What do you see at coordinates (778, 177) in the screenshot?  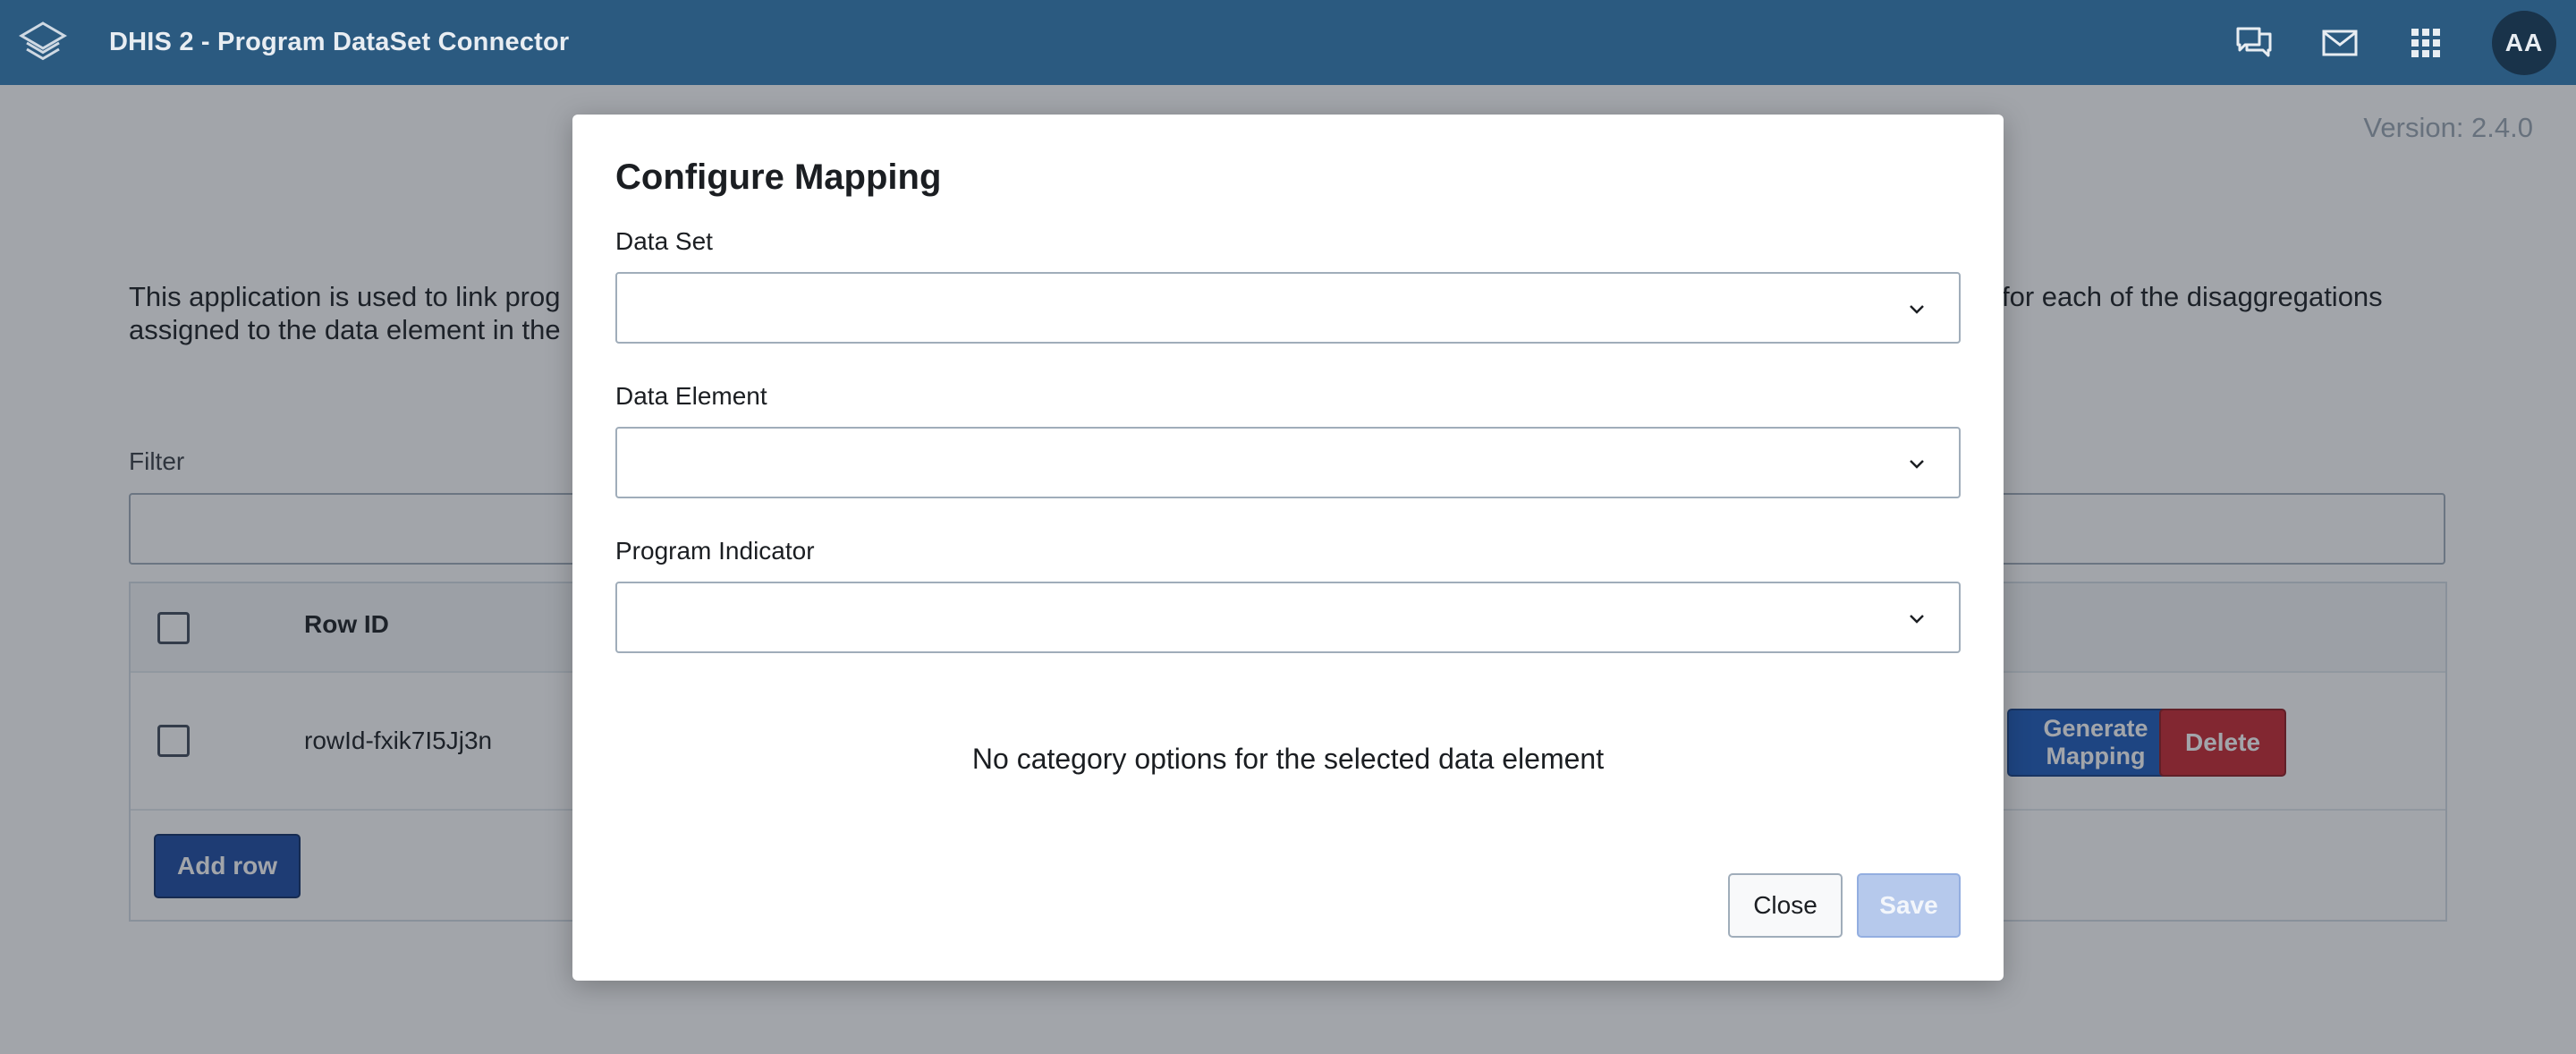 I see `modal-title: Configure Mapping` at bounding box center [778, 177].